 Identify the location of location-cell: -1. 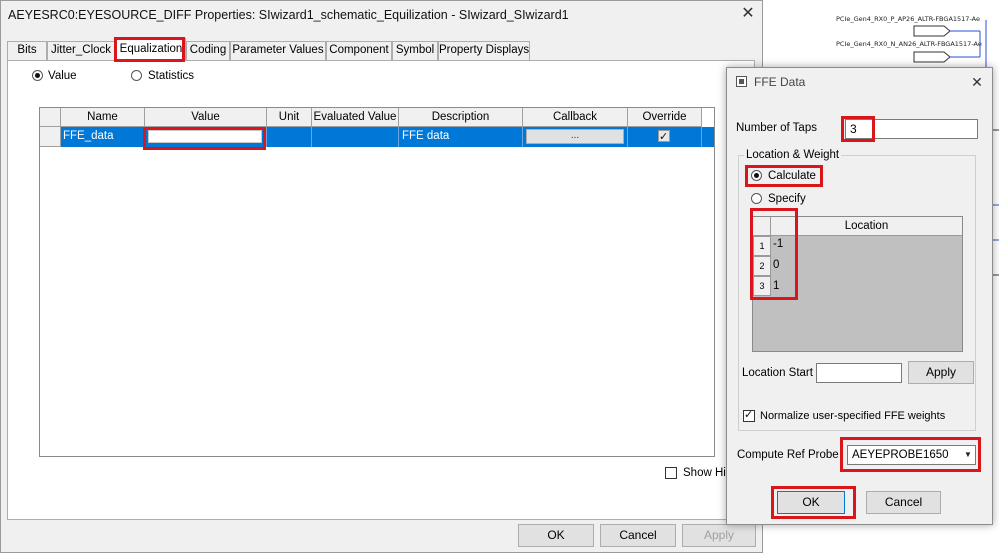
(778, 244).